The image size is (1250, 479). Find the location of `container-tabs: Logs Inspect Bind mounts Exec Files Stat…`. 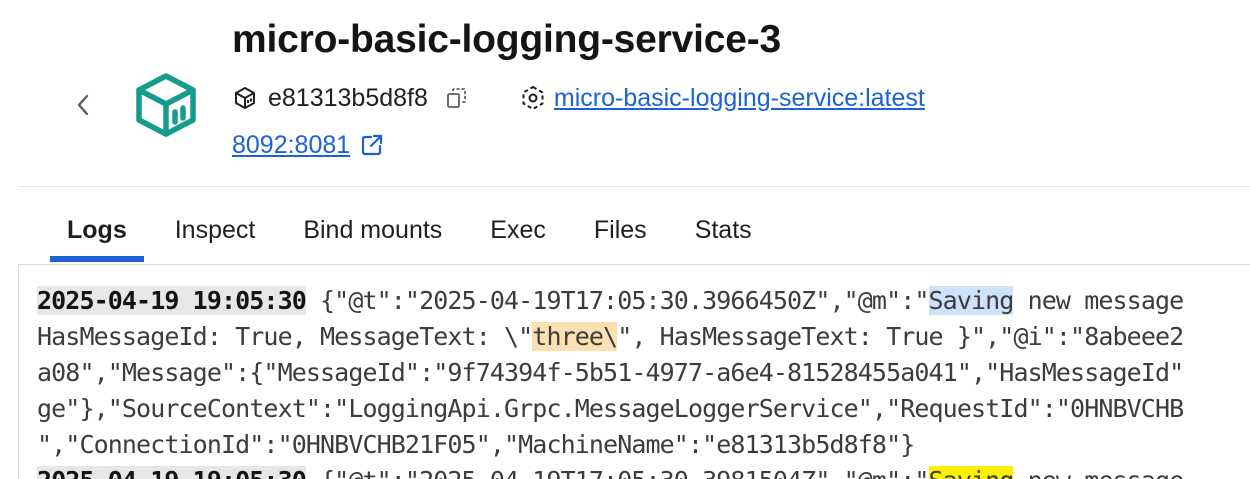

container-tabs: Logs Inspect Bind mounts Exec Files Stat… is located at coordinates (409, 232).